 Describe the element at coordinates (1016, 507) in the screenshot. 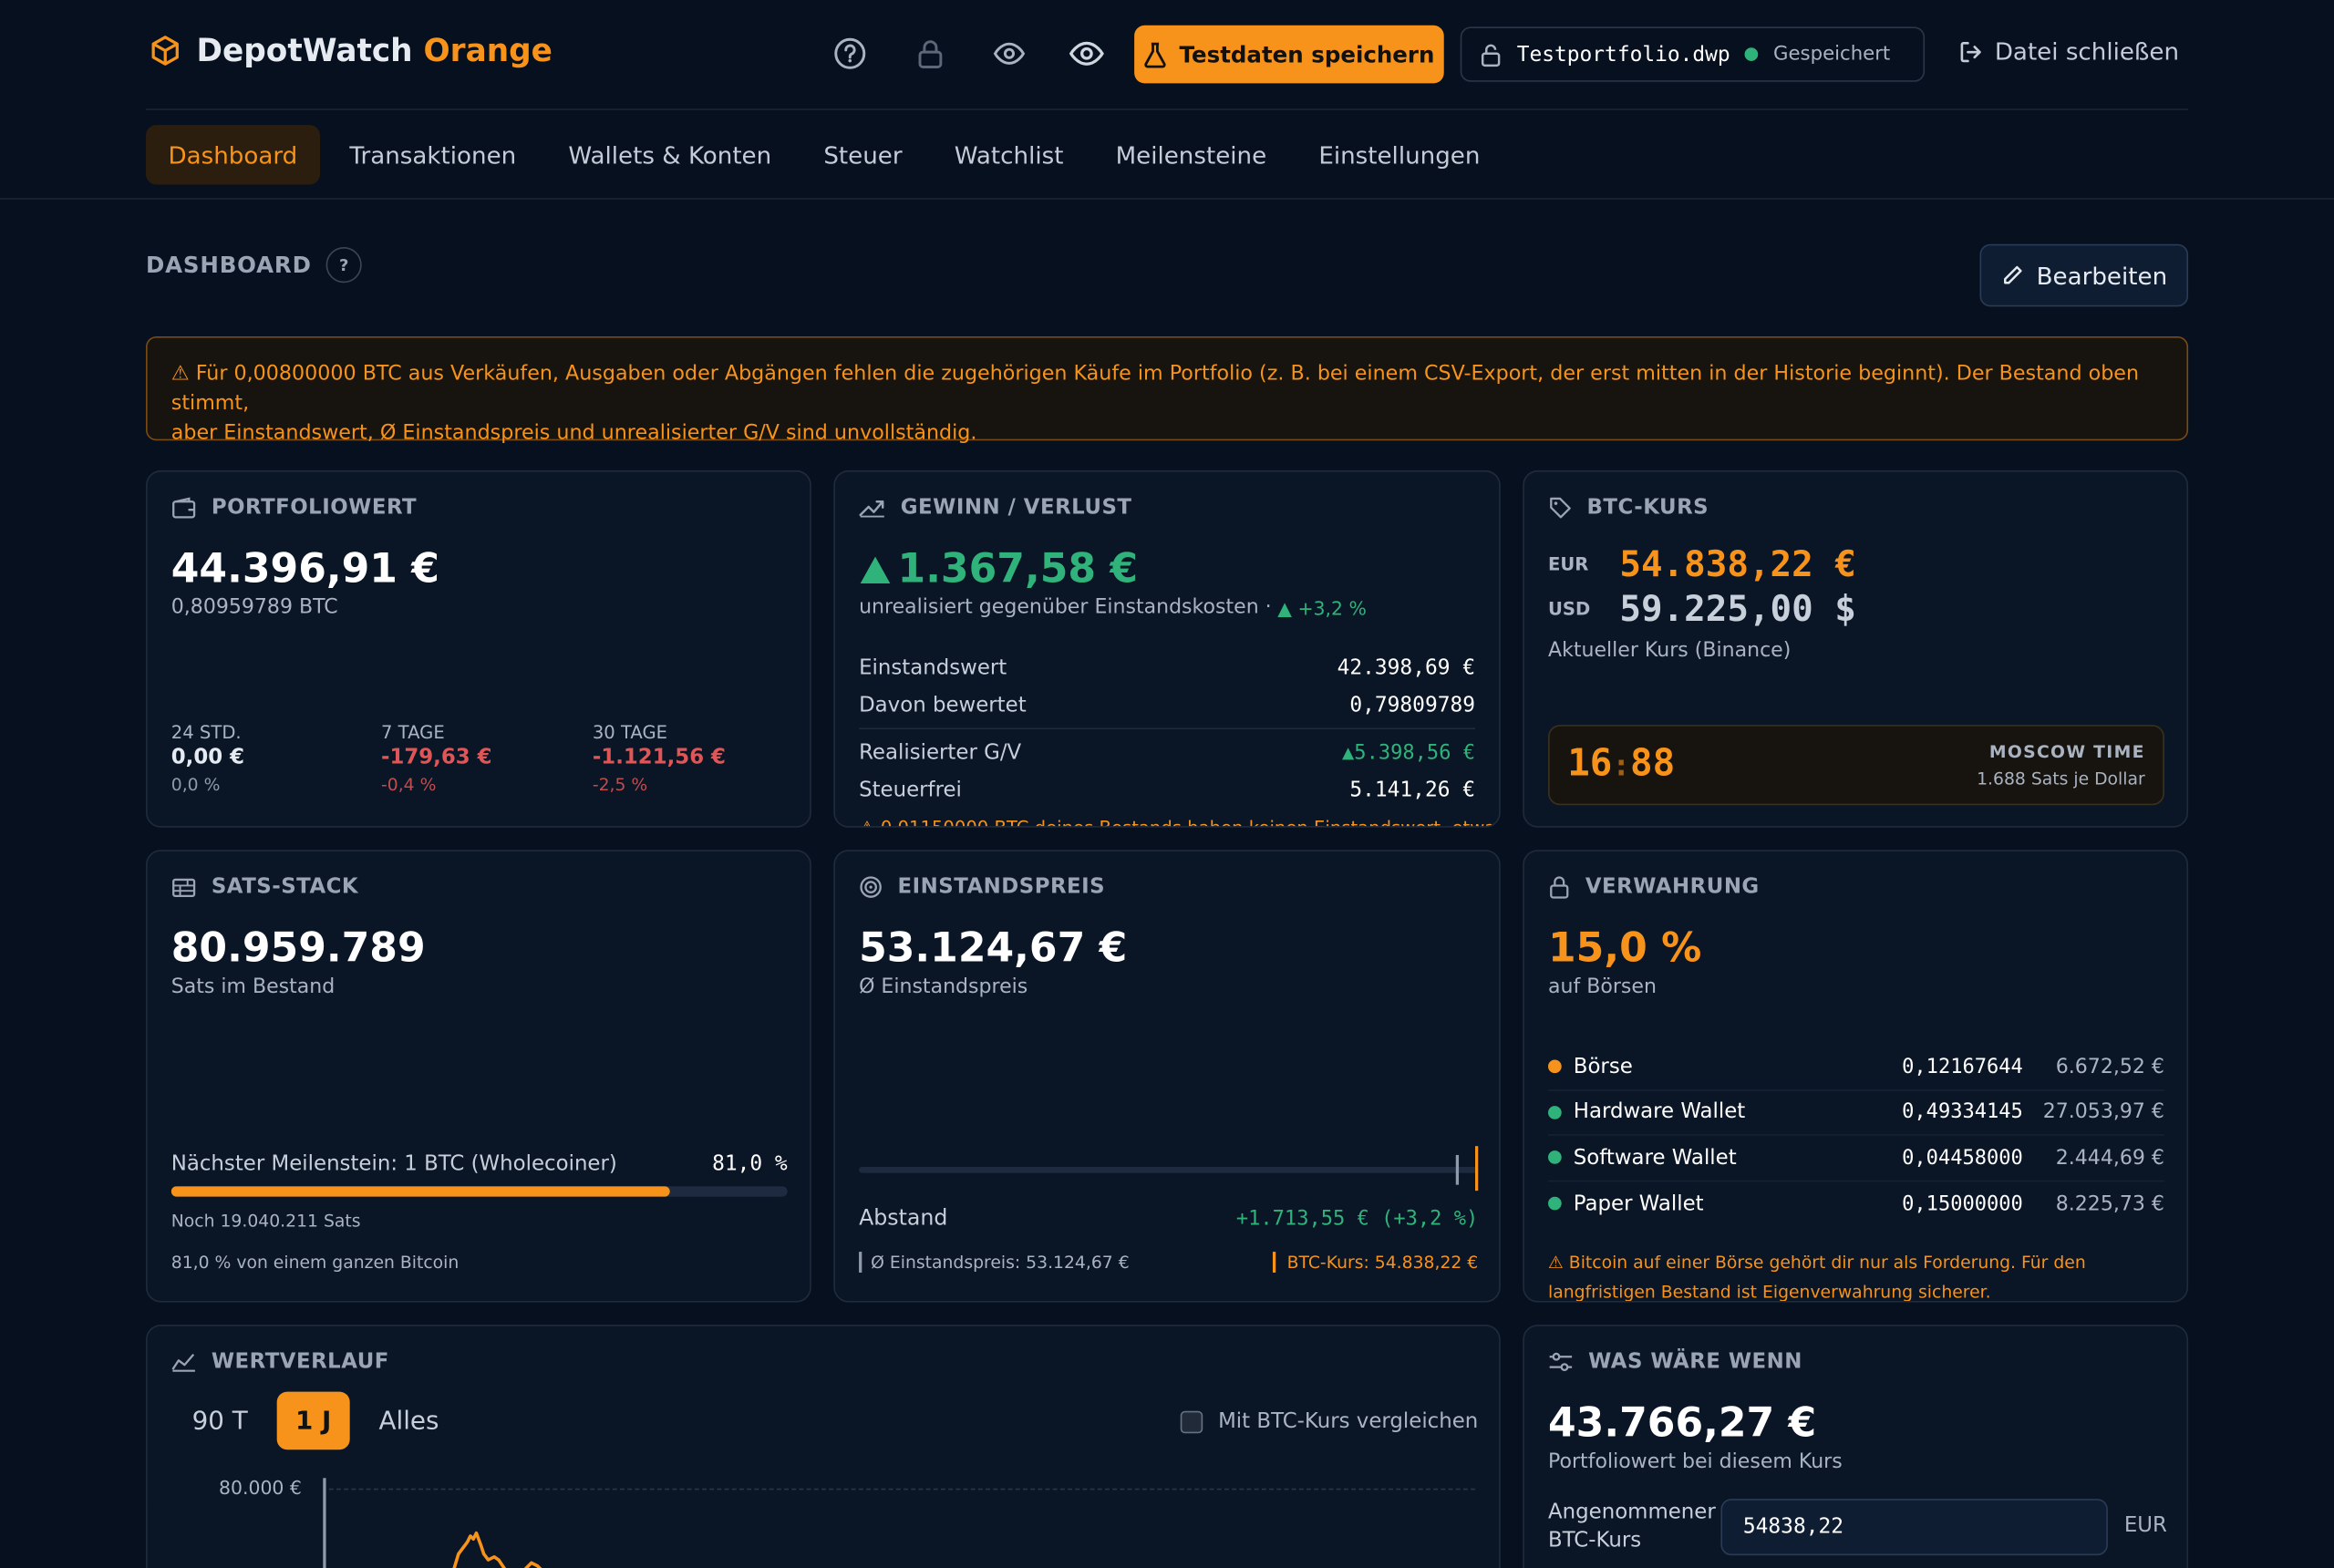

I see `card-title: GEWINN / VERLUST` at that location.